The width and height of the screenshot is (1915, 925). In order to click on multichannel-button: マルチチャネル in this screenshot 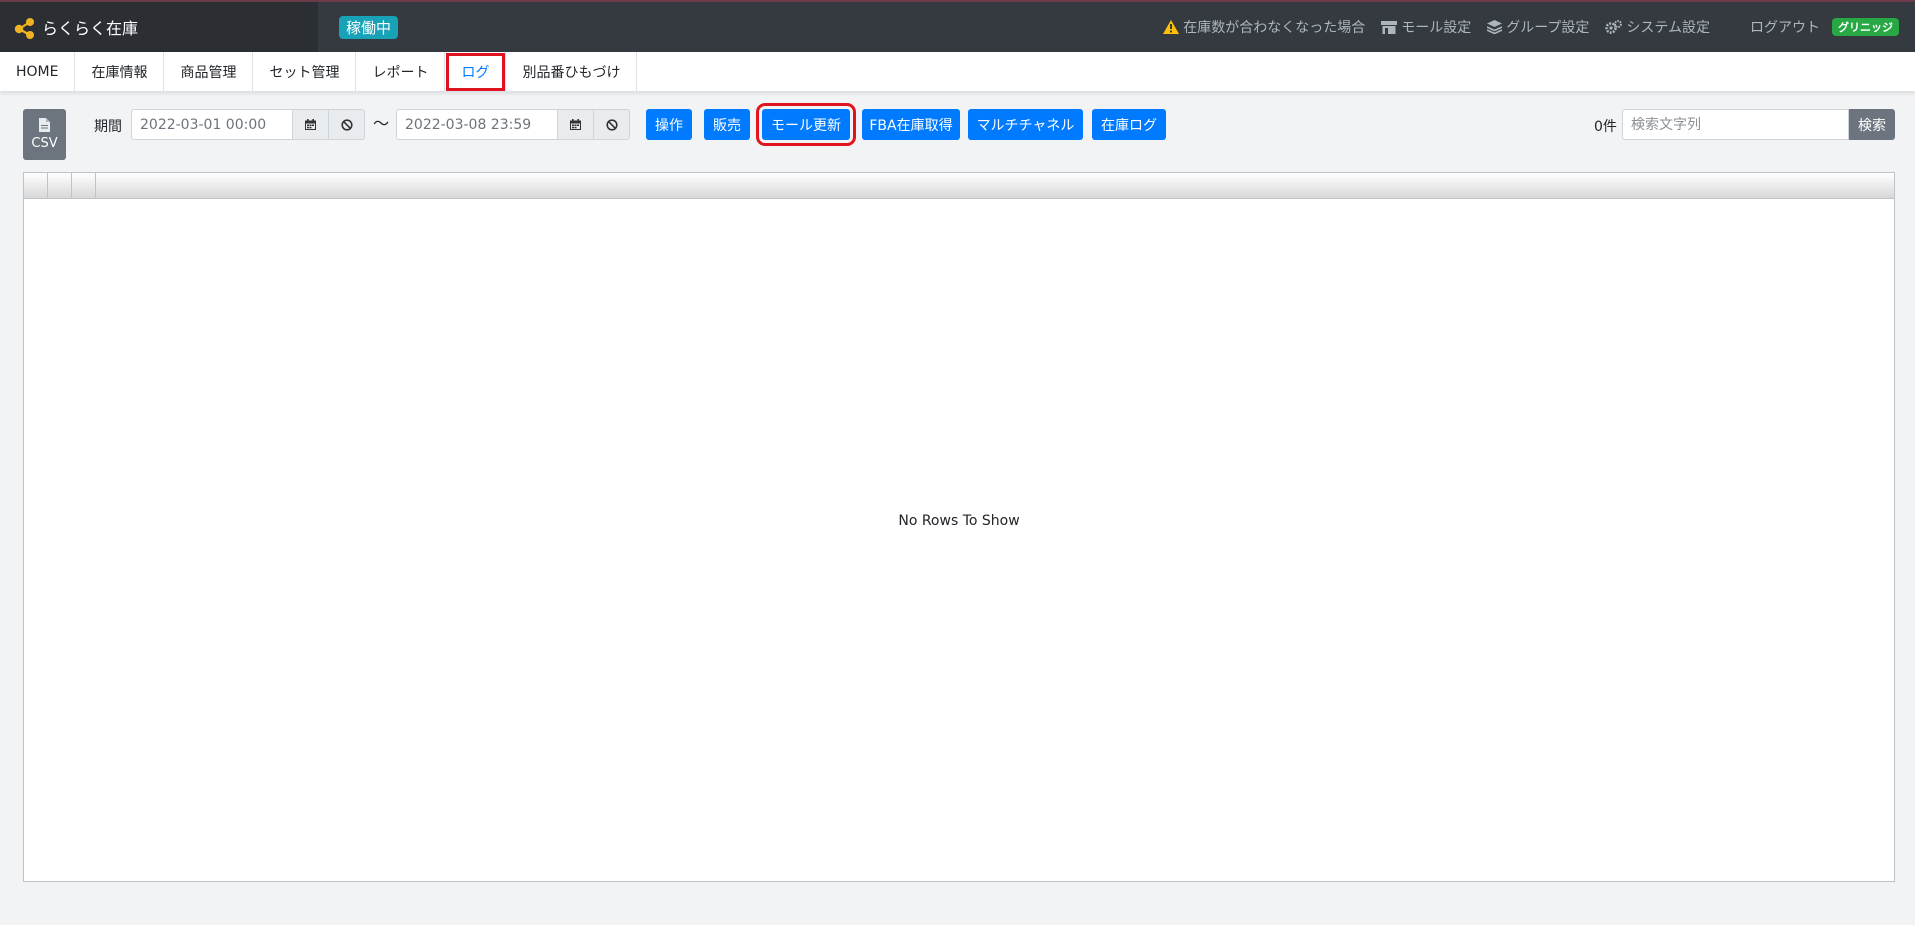, I will do `click(1025, 124)`.